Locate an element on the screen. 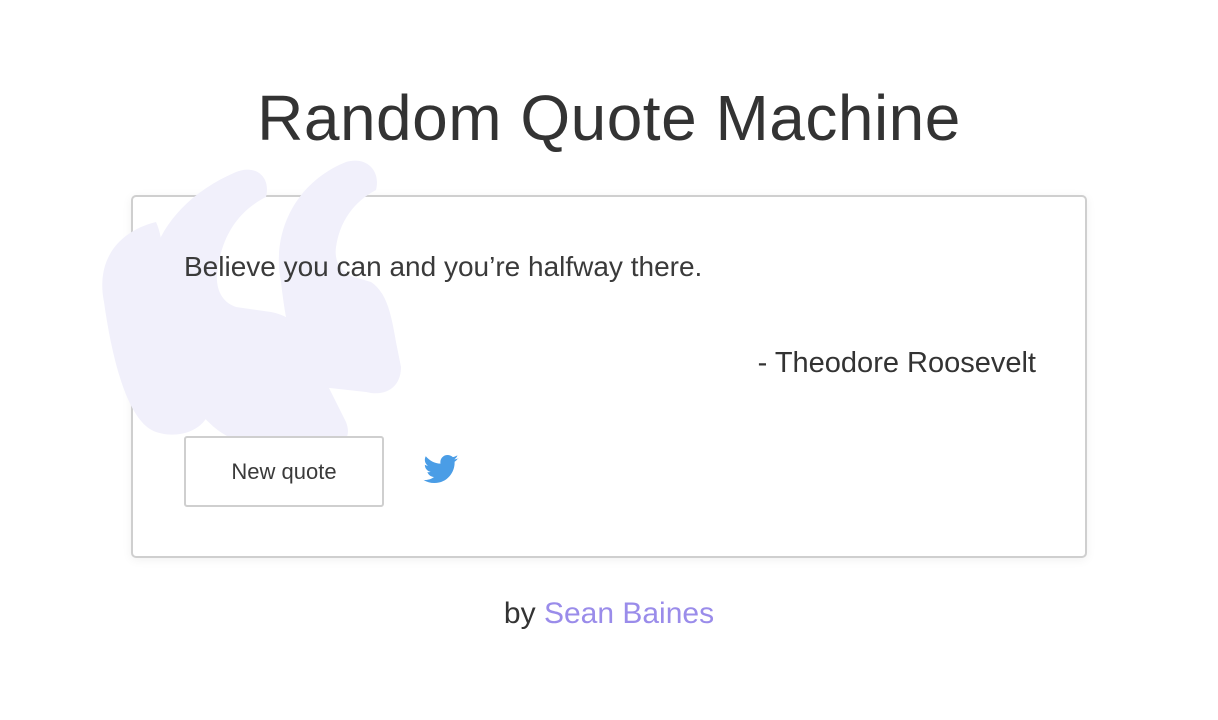  new-quote-button: New quote is located at coordinates (284, 471).